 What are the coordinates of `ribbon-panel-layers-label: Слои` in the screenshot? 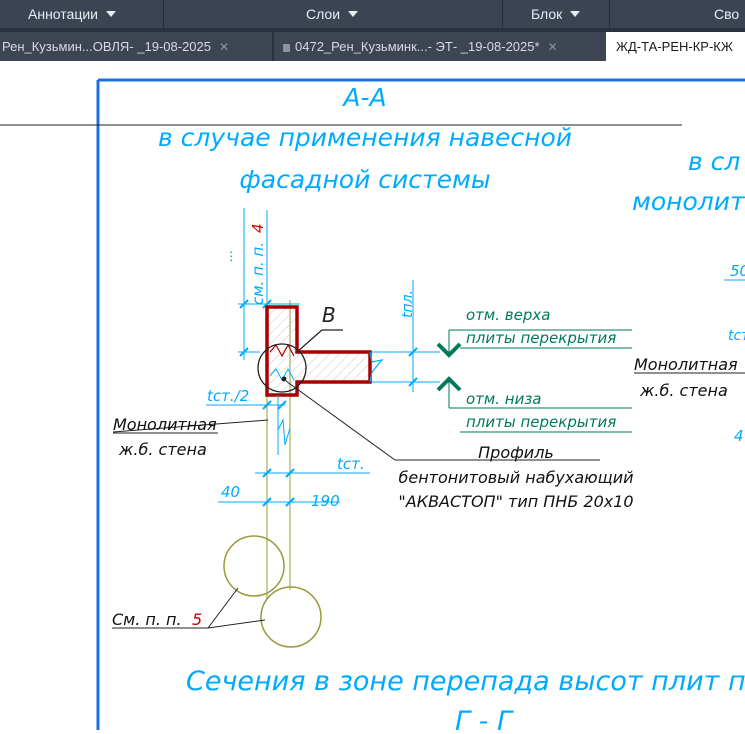 It's located at (323, 14).